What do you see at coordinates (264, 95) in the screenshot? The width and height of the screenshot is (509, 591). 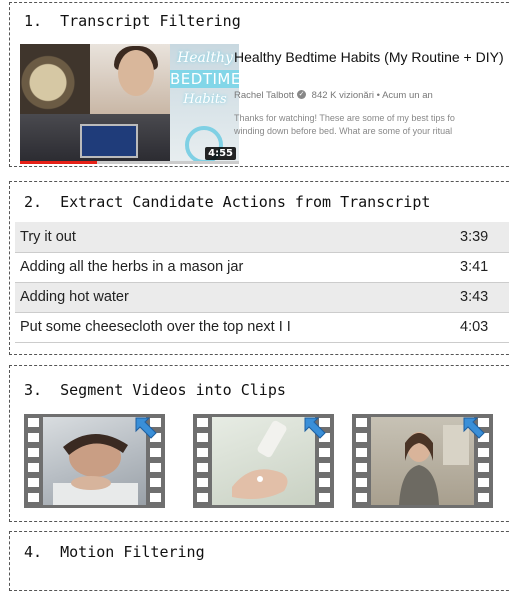 I see `channel-name: Rachel Talbott` at bounding box center [264, 95].